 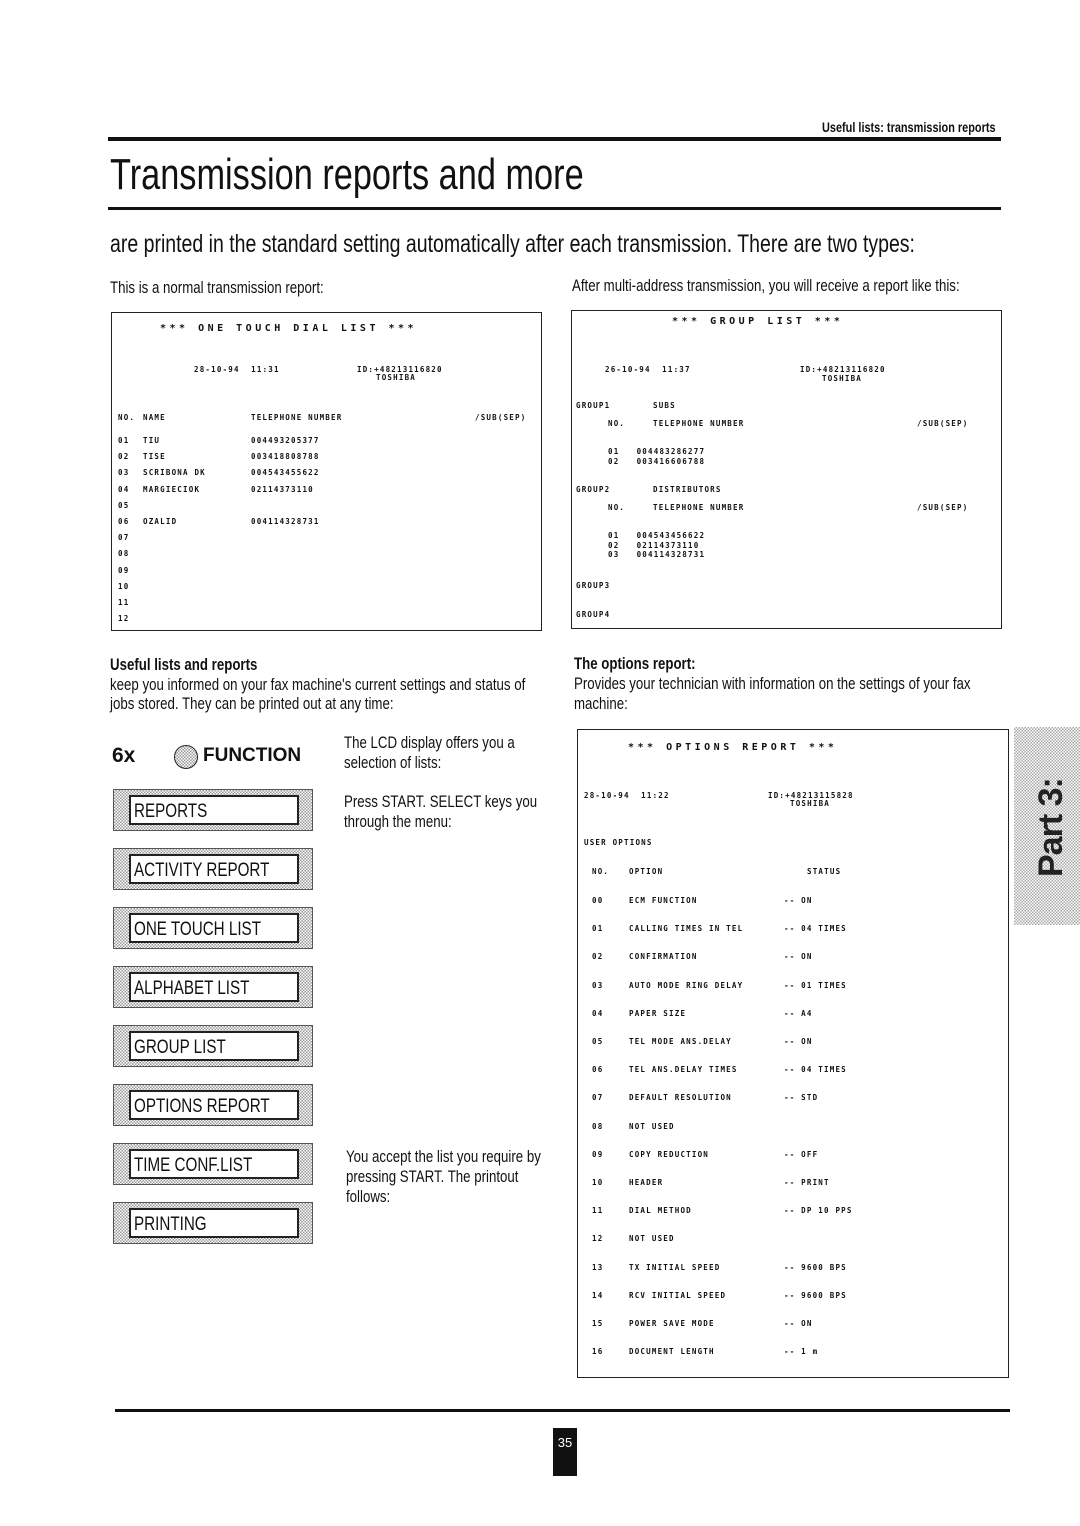 I want to click on lcd-display-reports: REPORTS, so click(x=213, y=810).